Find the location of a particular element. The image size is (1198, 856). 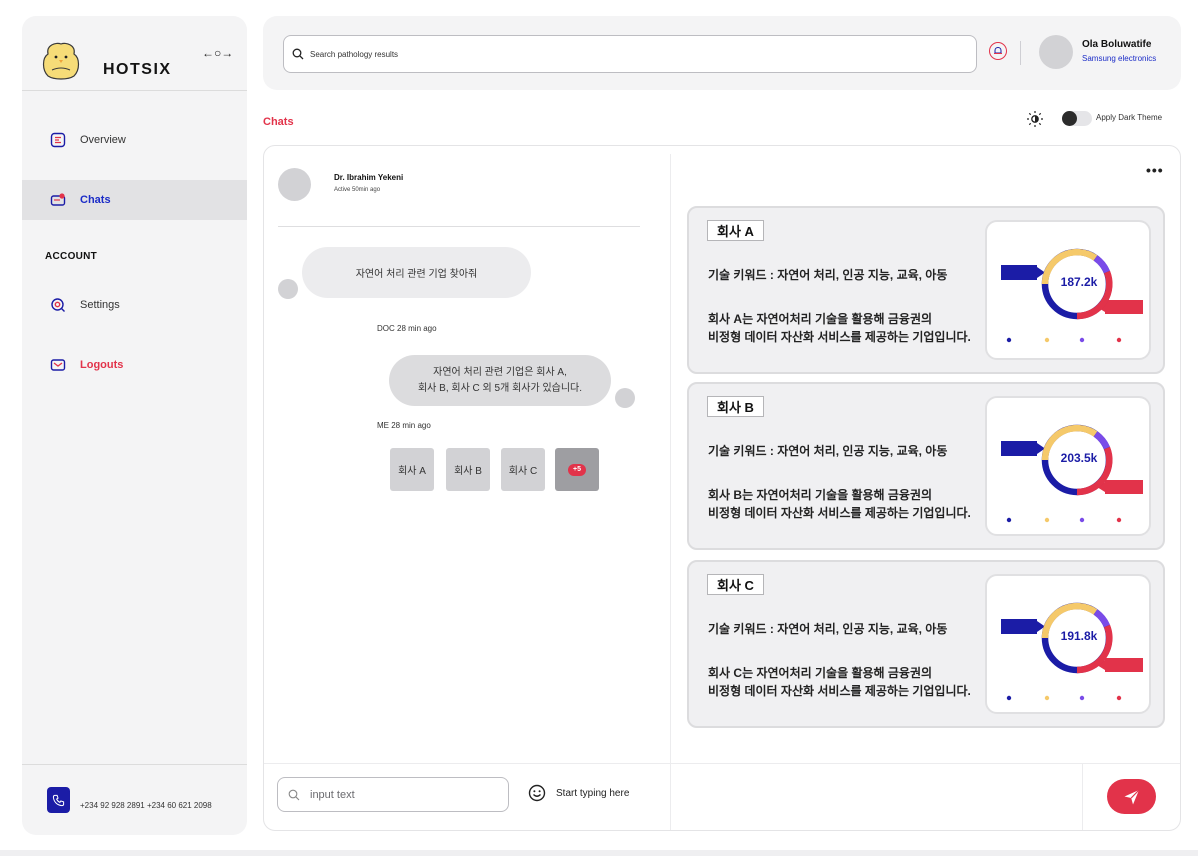

sidebar-item-label: Overview is located at coordinates (103, 140).